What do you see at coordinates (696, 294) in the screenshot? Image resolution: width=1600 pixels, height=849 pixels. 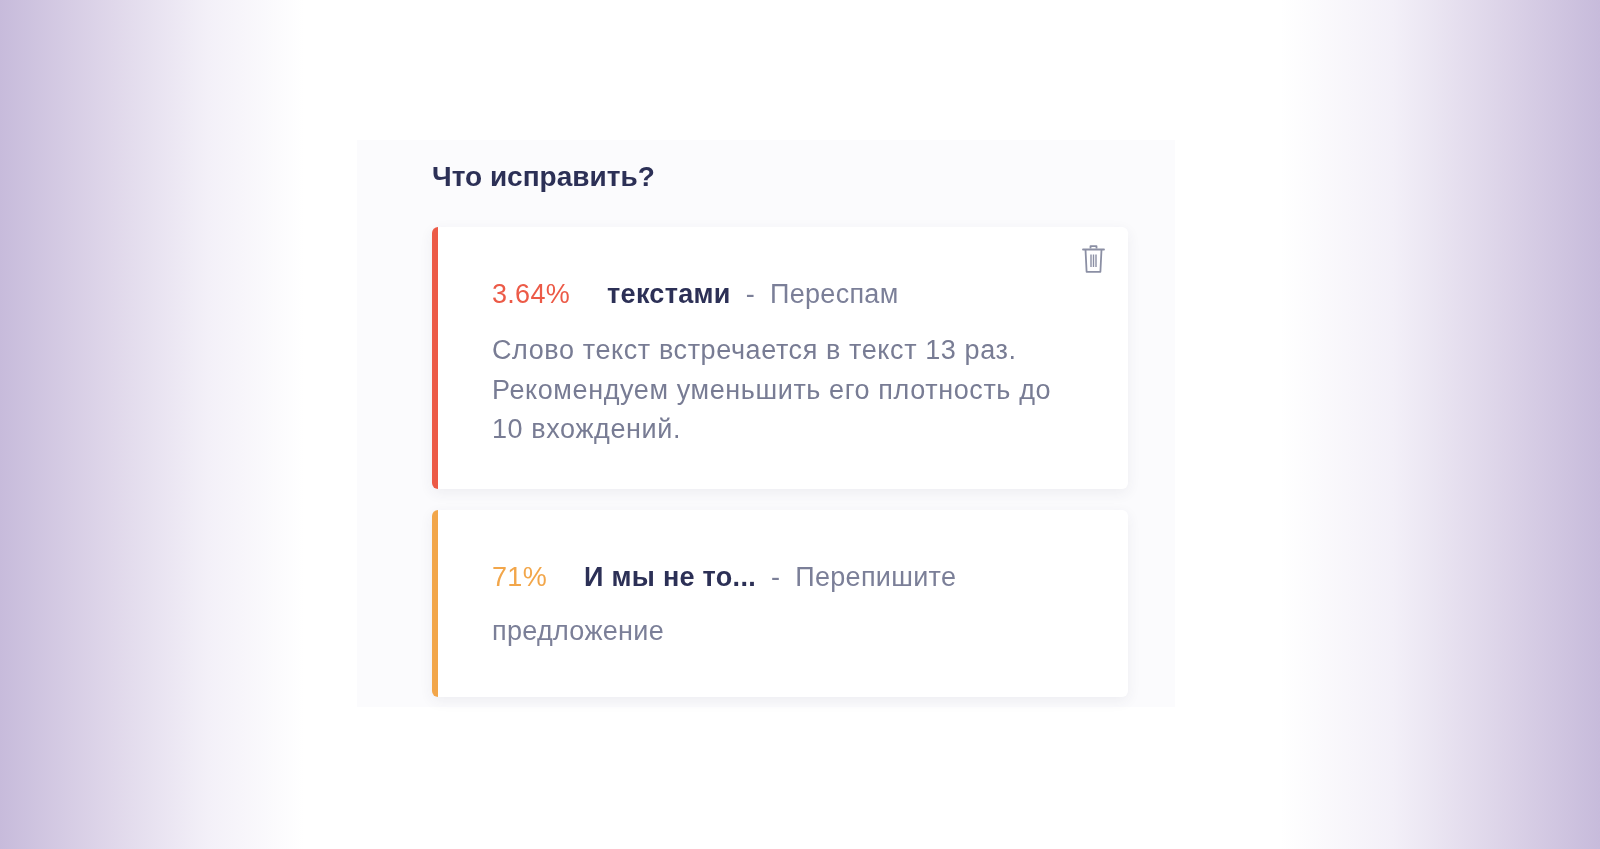 I see `issue-heading: 3.64% текстами - Переспам` at bounding box center [696, 294].